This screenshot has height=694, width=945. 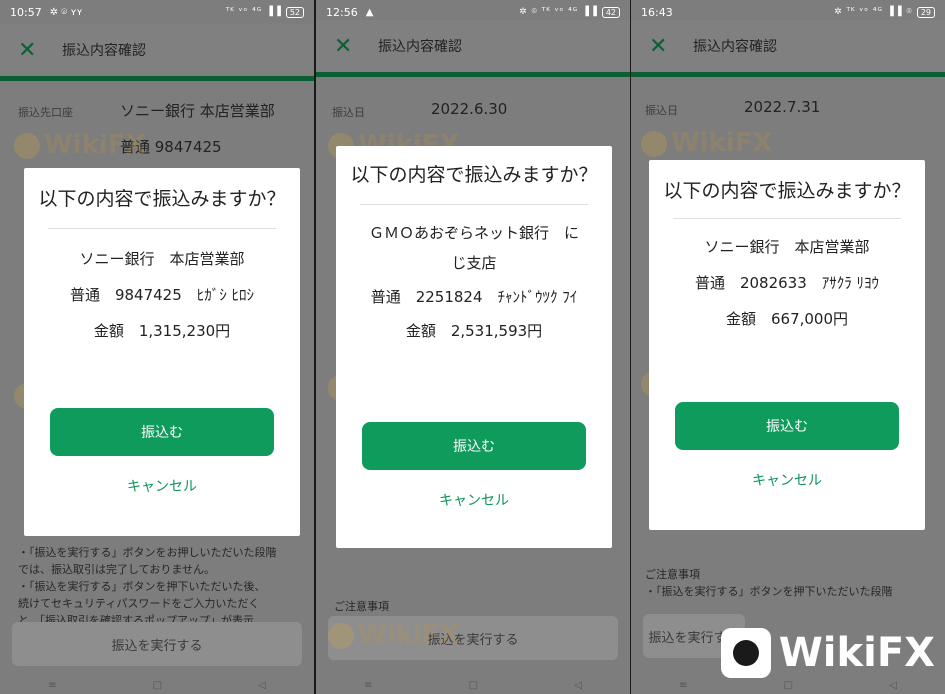 I want to click on status-signal: ✲ ⌾ ᵀᴷ ᵛᵒ ⁴ᴳ ▐▐, so click(x=558, y=12).